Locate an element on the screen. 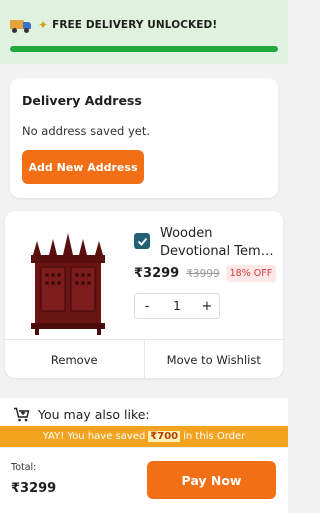 This screenshot has width=320, height=513. banner-text: FREE DELIVERY UNLOCKED! is located at coordinates (135, 25).